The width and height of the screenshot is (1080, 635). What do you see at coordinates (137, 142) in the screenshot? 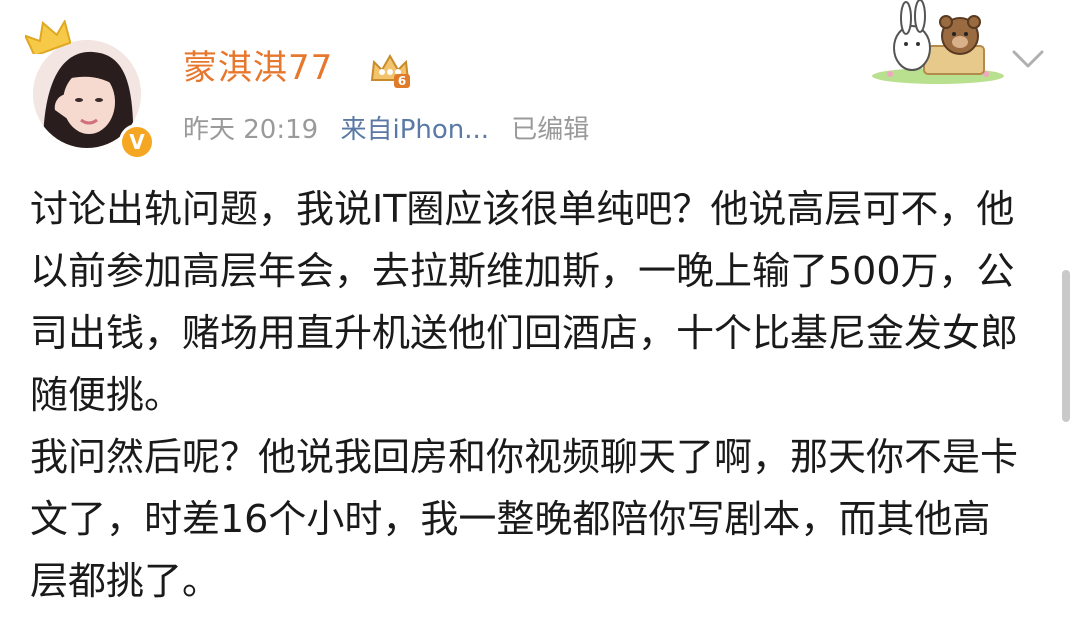
I see `verified-badge-icon: V` at bounding box center [137, 142].